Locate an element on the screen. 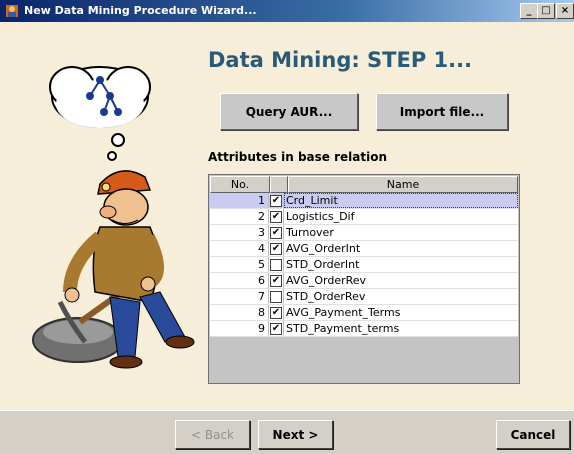 The image size is (574, 454). table-row: 2 ✔ Logistics_Dif is located at coordinates (364, 217).